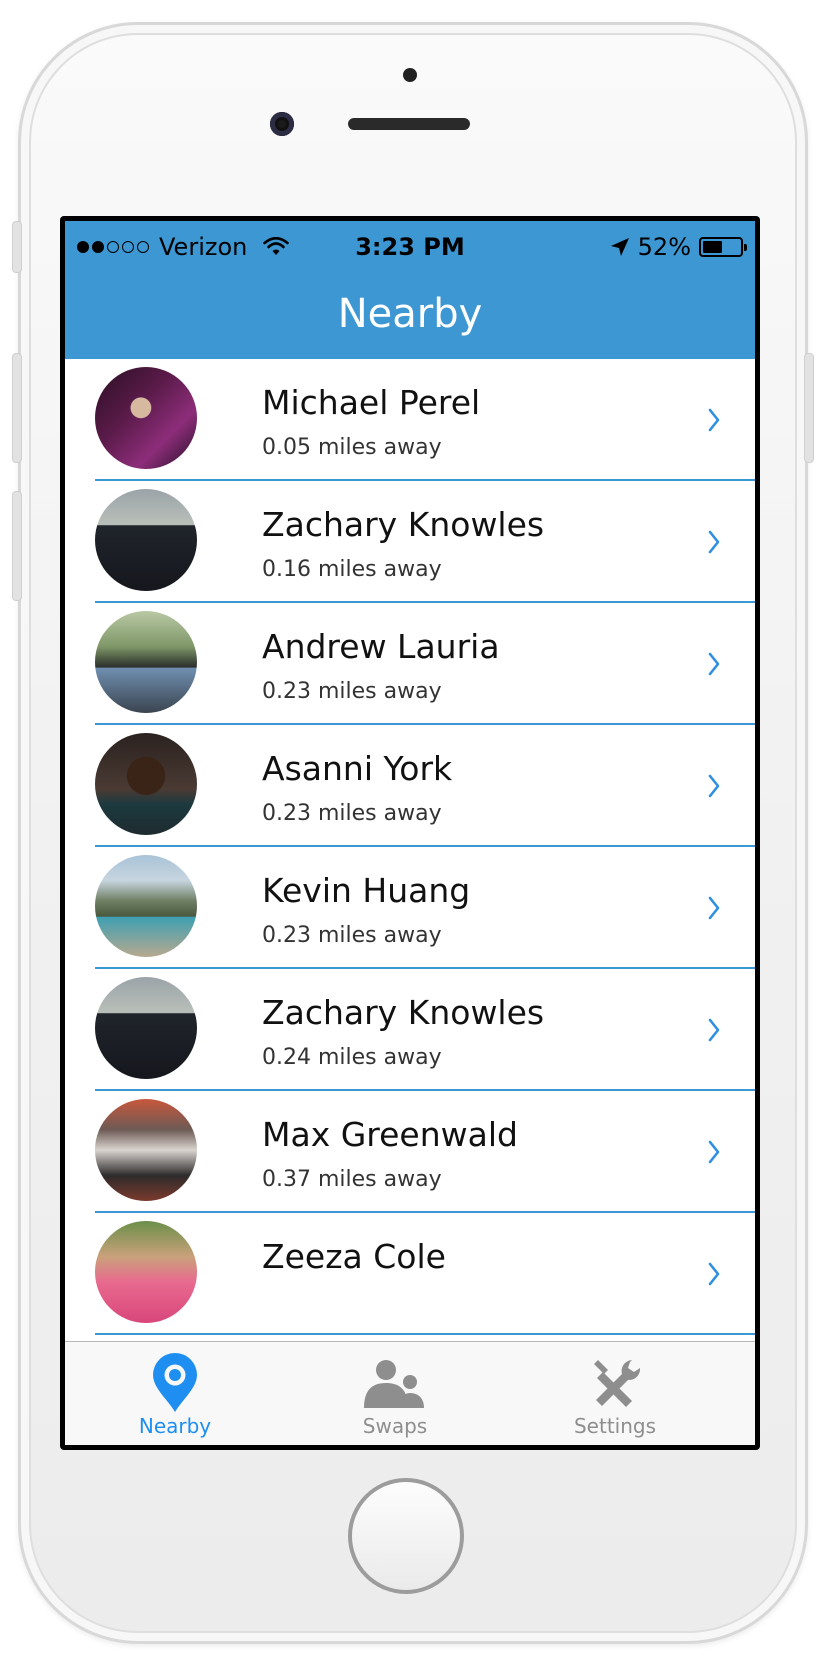  What do you see at coordinates (17, 546) in the screenshot?
I see `volume-down-button` at bounding box center [17, 546].